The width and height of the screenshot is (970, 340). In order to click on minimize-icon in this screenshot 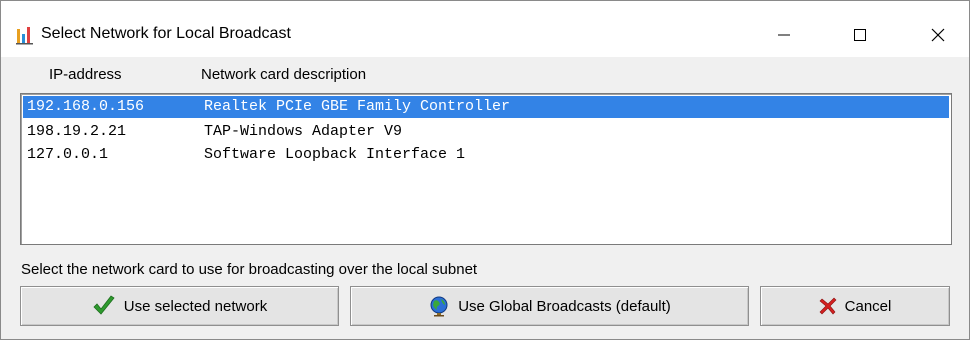, I will do `click(784, 35)`.